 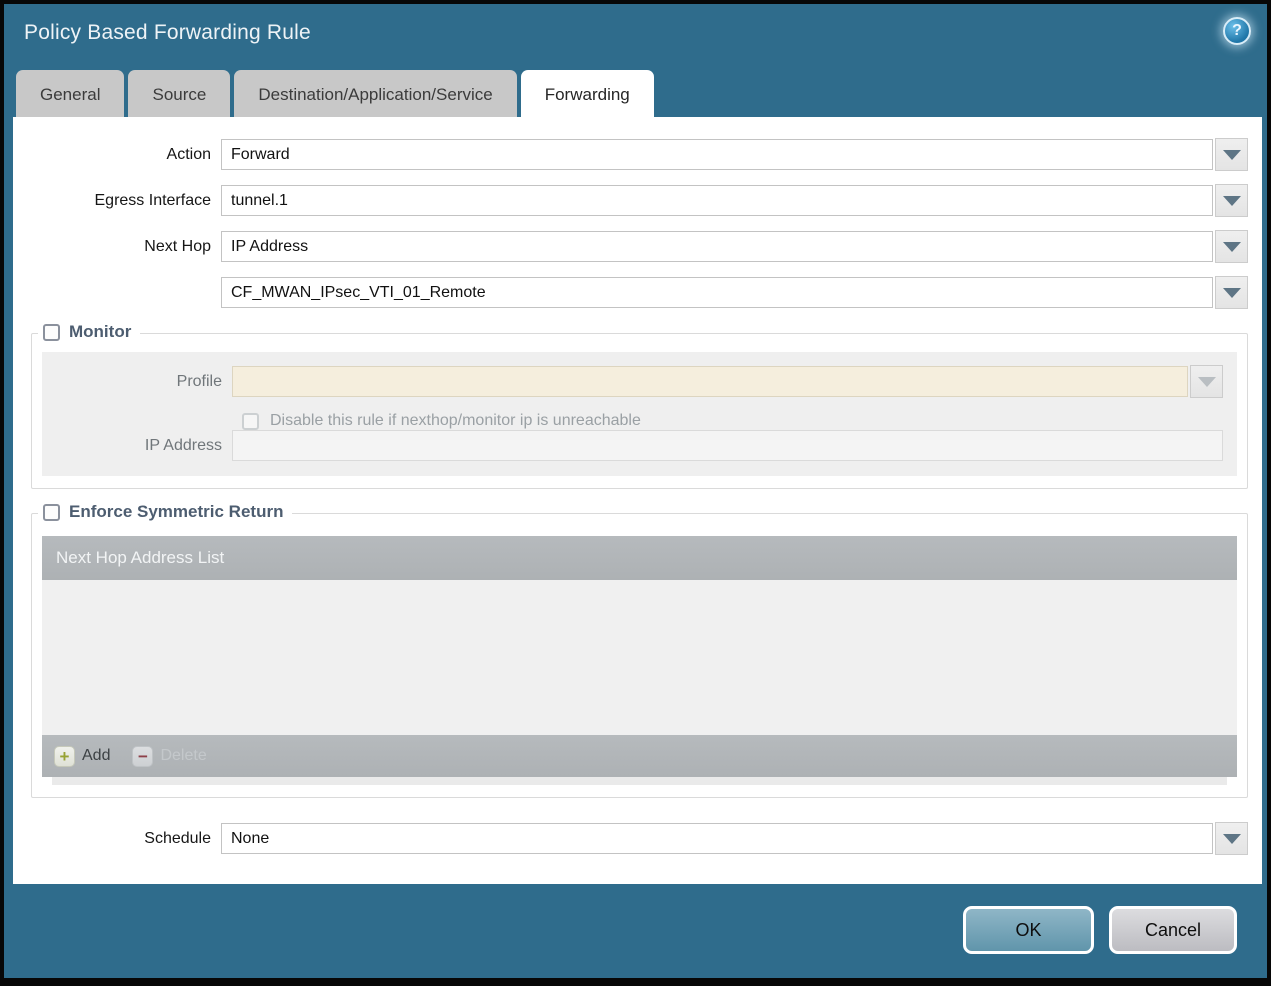 I want to click on table-scroll-strip, so click(x=639, y=781).